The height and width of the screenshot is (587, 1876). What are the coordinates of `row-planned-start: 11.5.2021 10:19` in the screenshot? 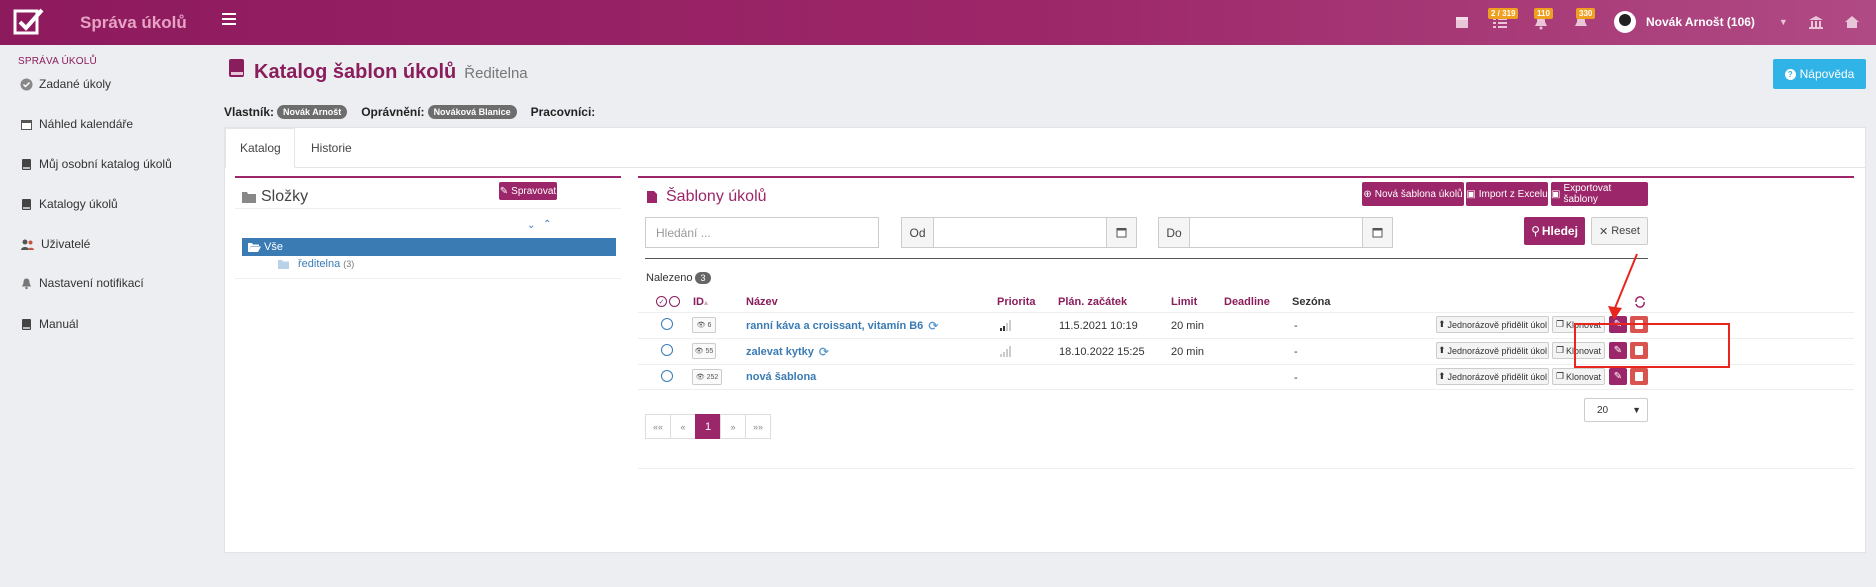 It's located at (1098, 326).